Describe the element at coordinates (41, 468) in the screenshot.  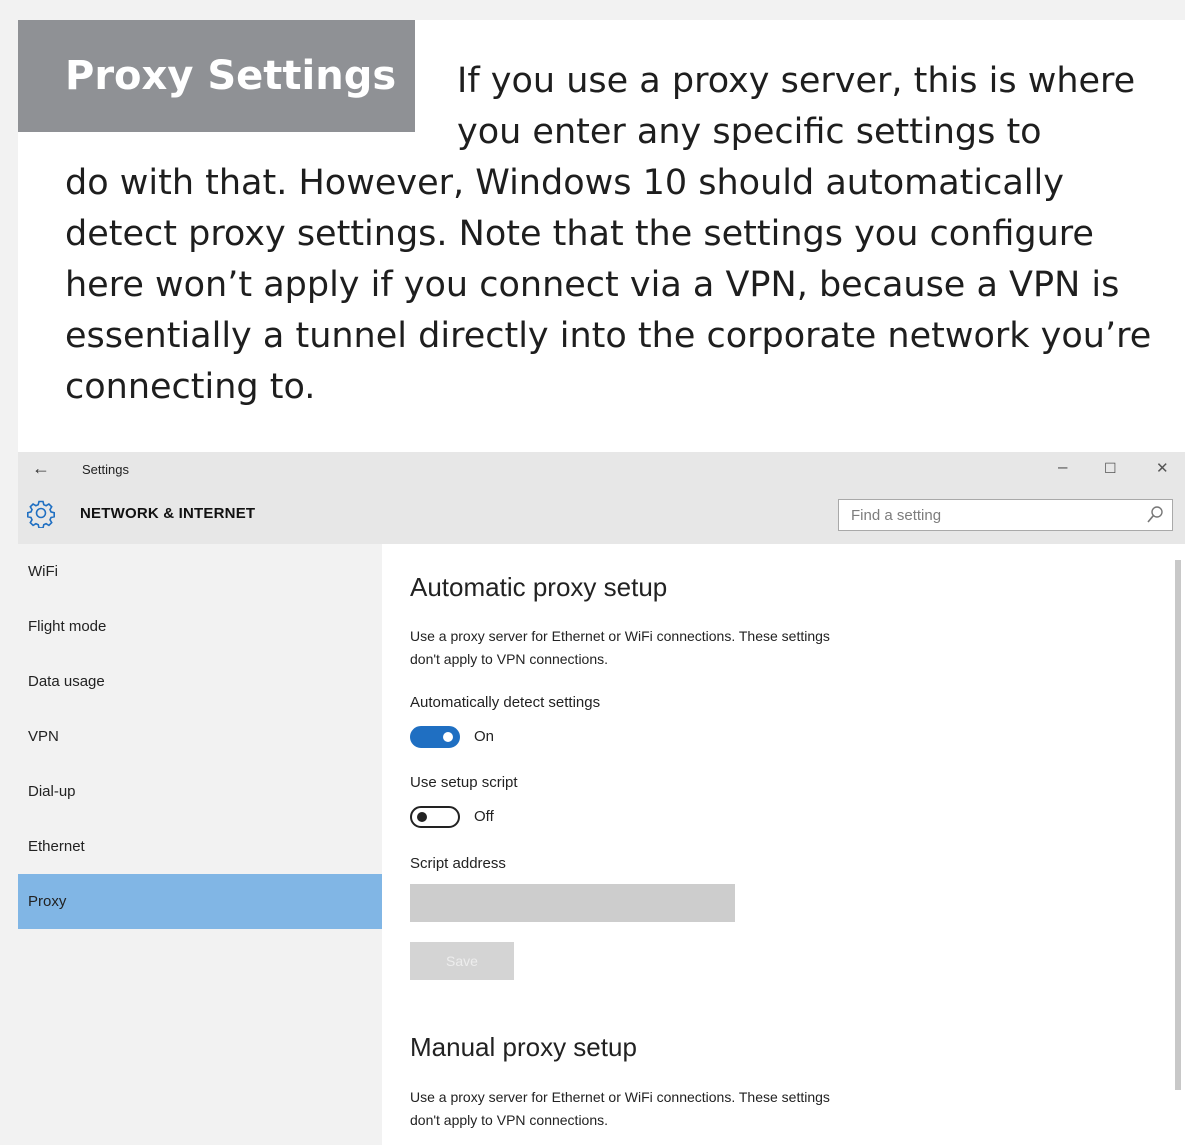
I see `back-arrow-icon: ←` at that location.